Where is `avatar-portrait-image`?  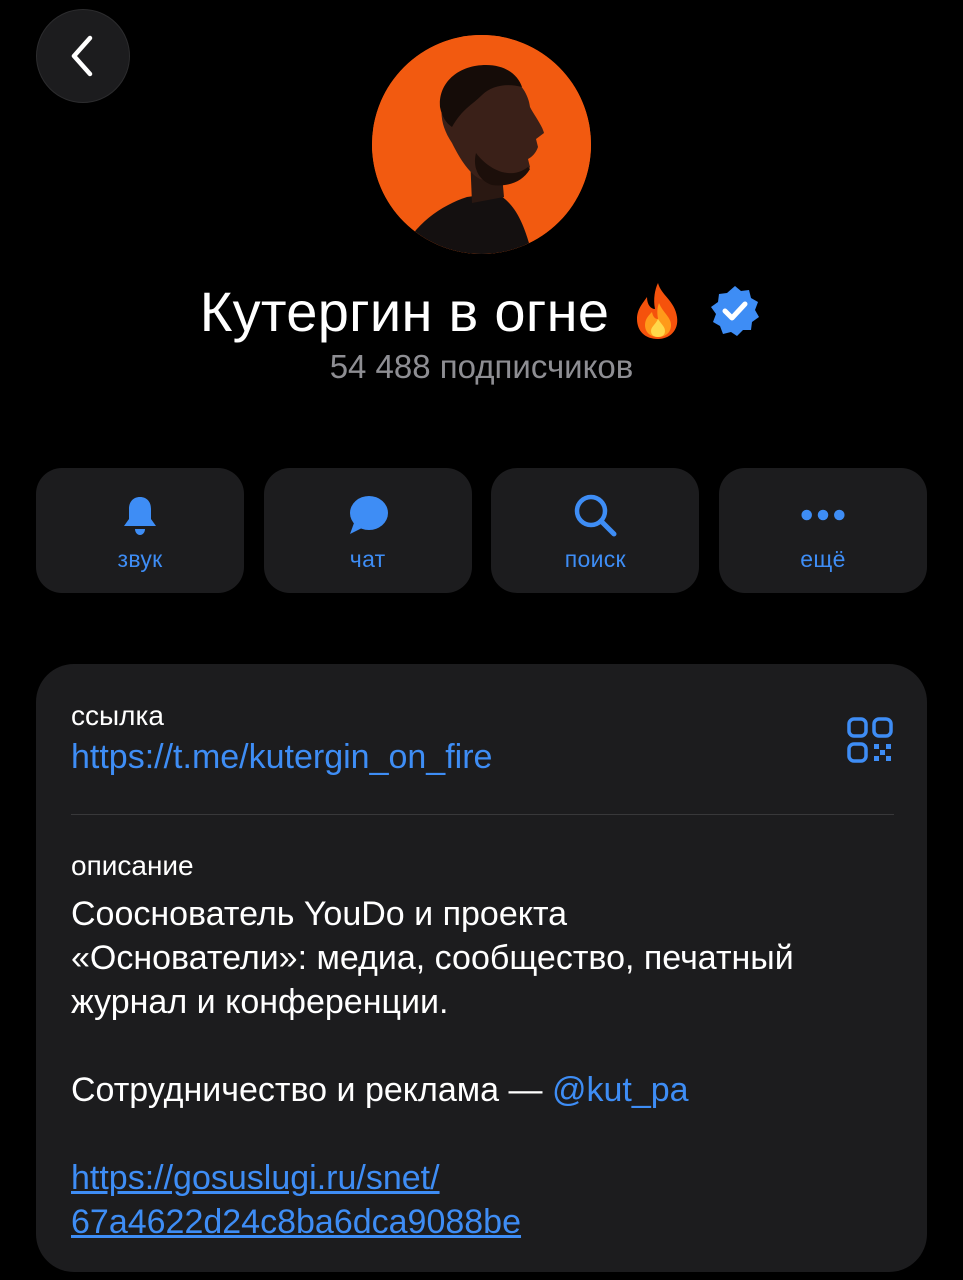 avatar-portrait-image is located at coordinates (481, 144).